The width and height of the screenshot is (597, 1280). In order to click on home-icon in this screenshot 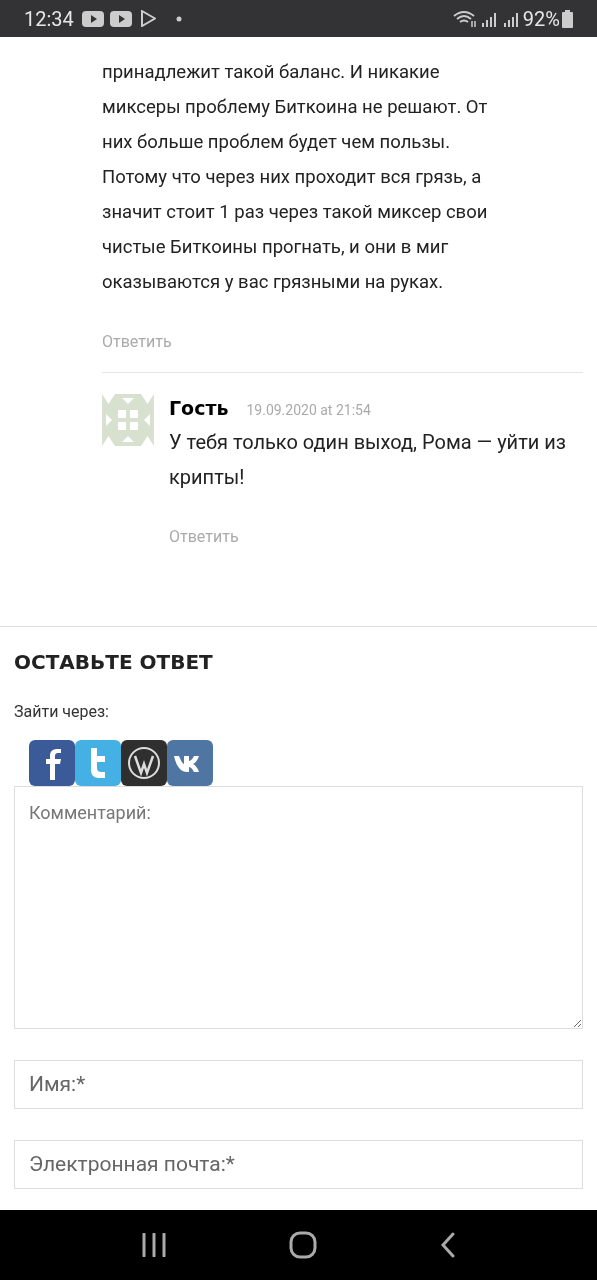, I will do `click(303, 1245)`.